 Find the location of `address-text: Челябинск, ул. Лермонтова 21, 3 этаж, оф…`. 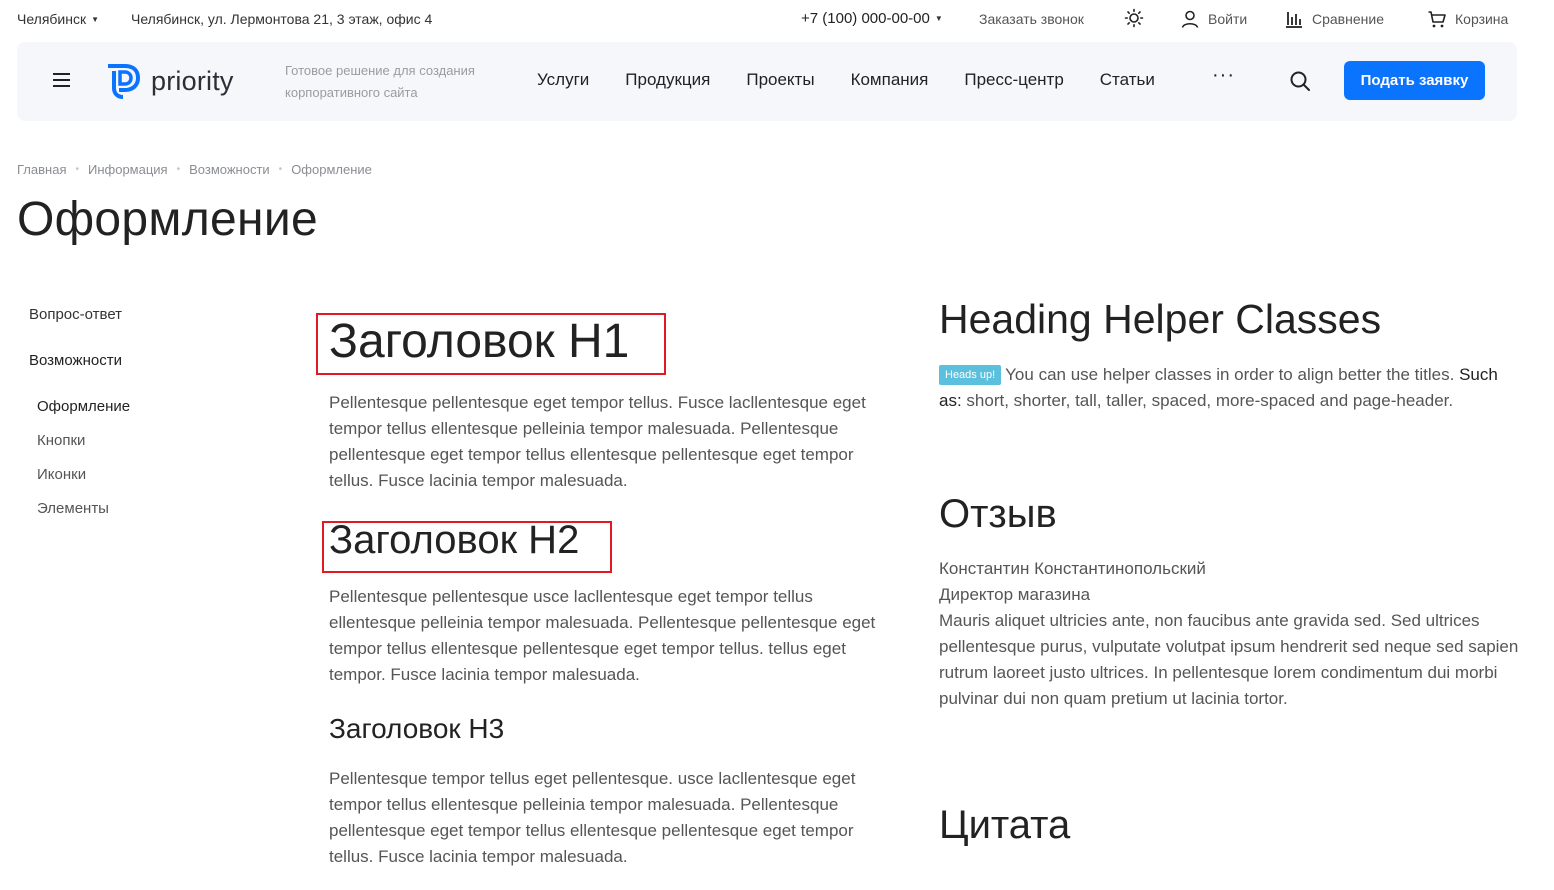

address-text: Челябинск, ул. Лермонтова 21, 3 этаж, оф… is located at coordinates (282, 19).